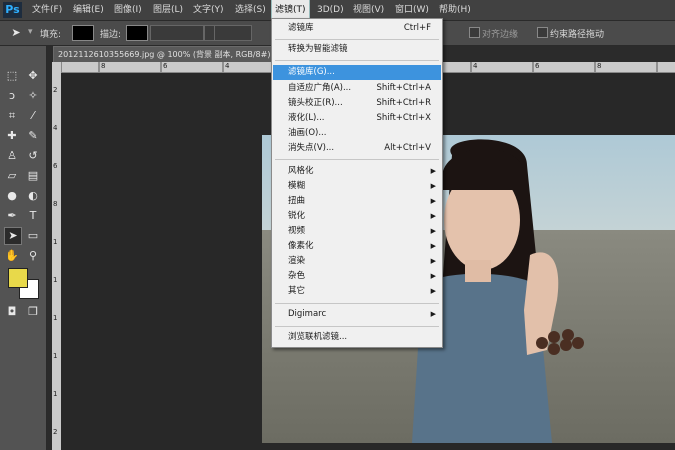  I want to click on quick-mask-icon: ◘, so click(12, 312).